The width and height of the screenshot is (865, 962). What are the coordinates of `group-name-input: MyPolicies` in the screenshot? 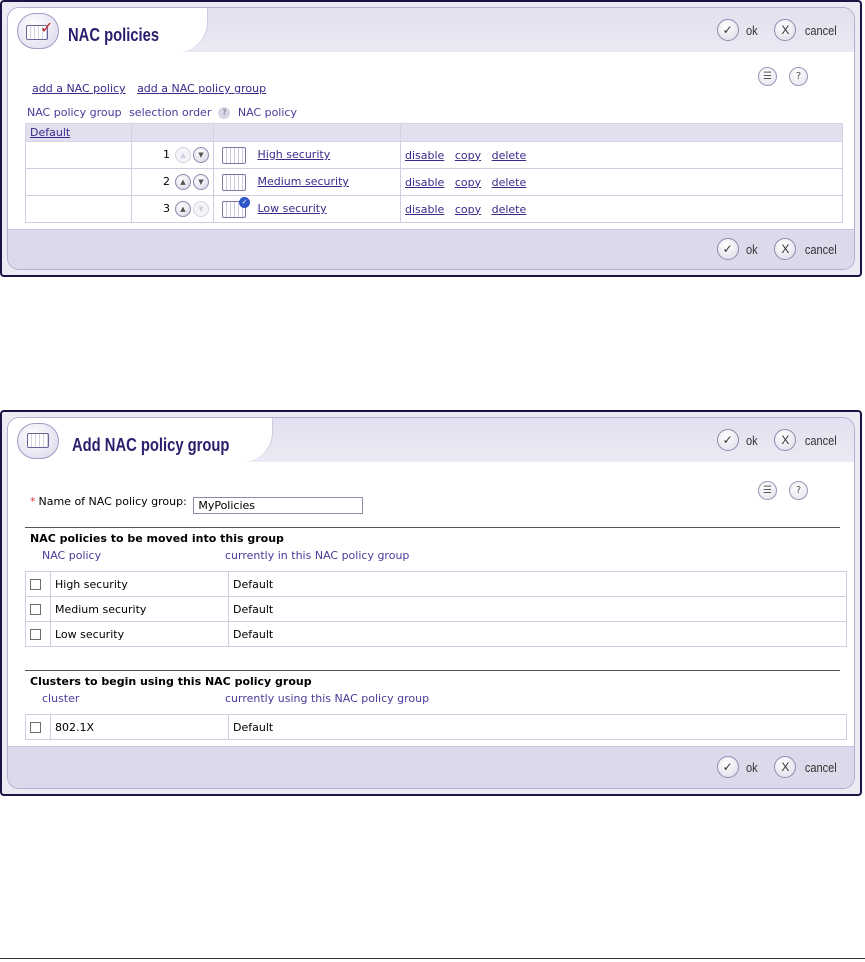 It's located at (278, 505).